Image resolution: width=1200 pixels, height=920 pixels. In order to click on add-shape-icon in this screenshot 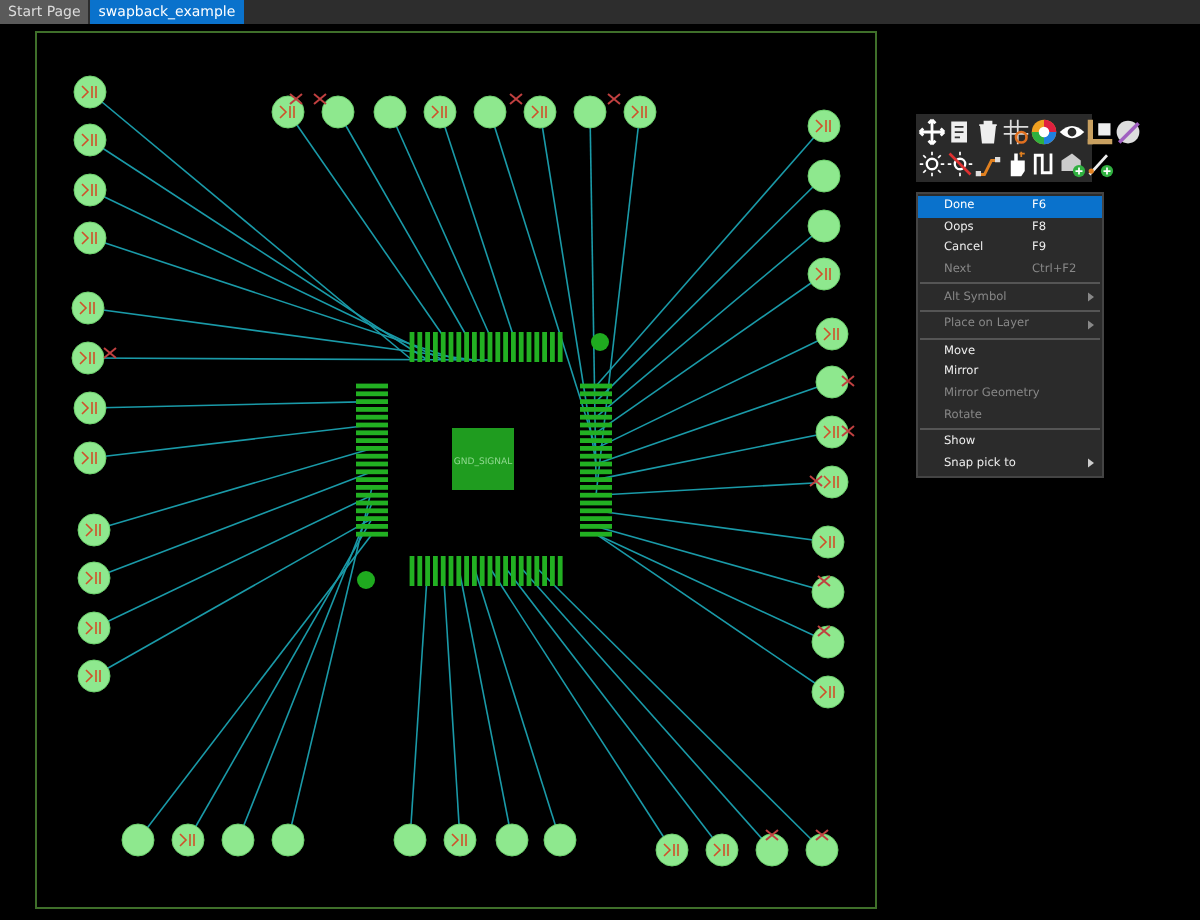, I will do `click(1072, 164)`.